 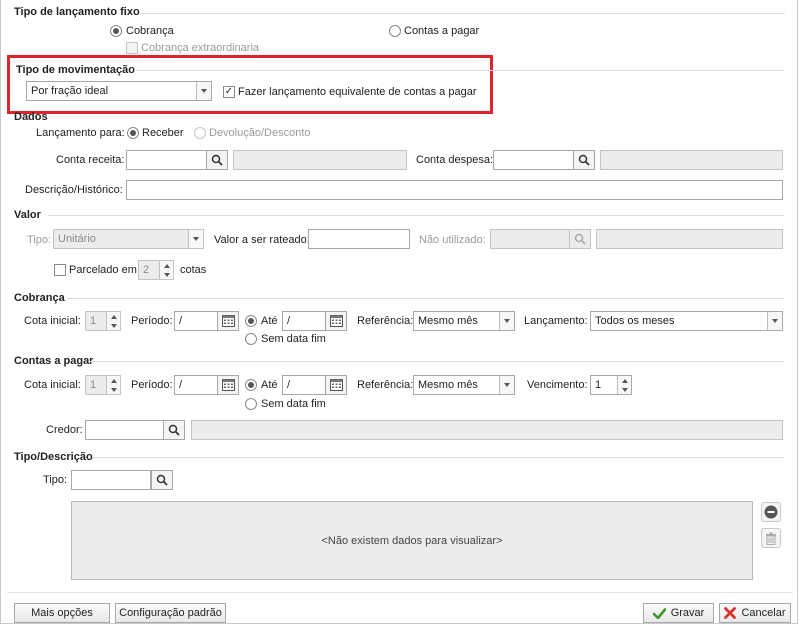 What do you see at coordinates (556, 321) in the screenshot?
I see `cobranca-lancamento-label: Lançamento:` at bounding box center [556, 321].